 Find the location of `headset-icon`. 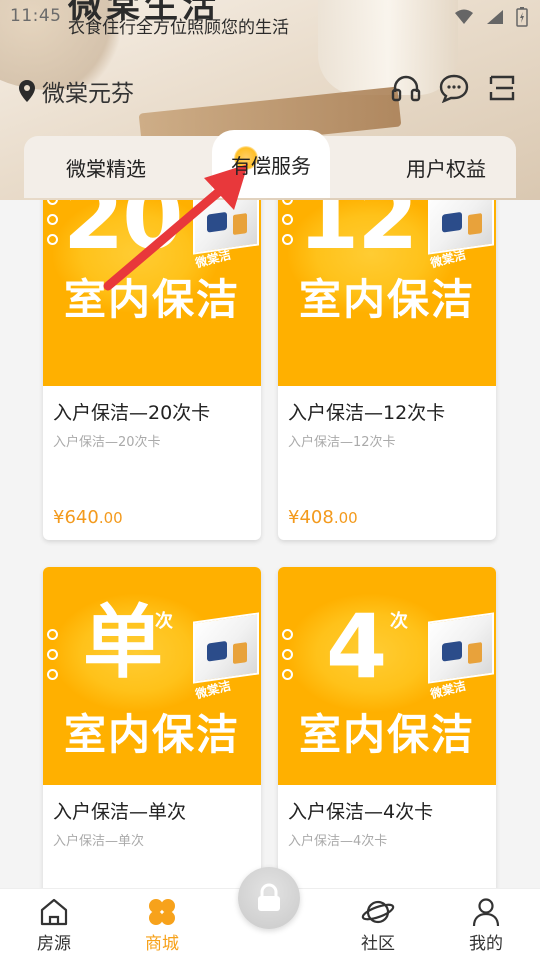

headset-icon is located at coordinates (406, 88).